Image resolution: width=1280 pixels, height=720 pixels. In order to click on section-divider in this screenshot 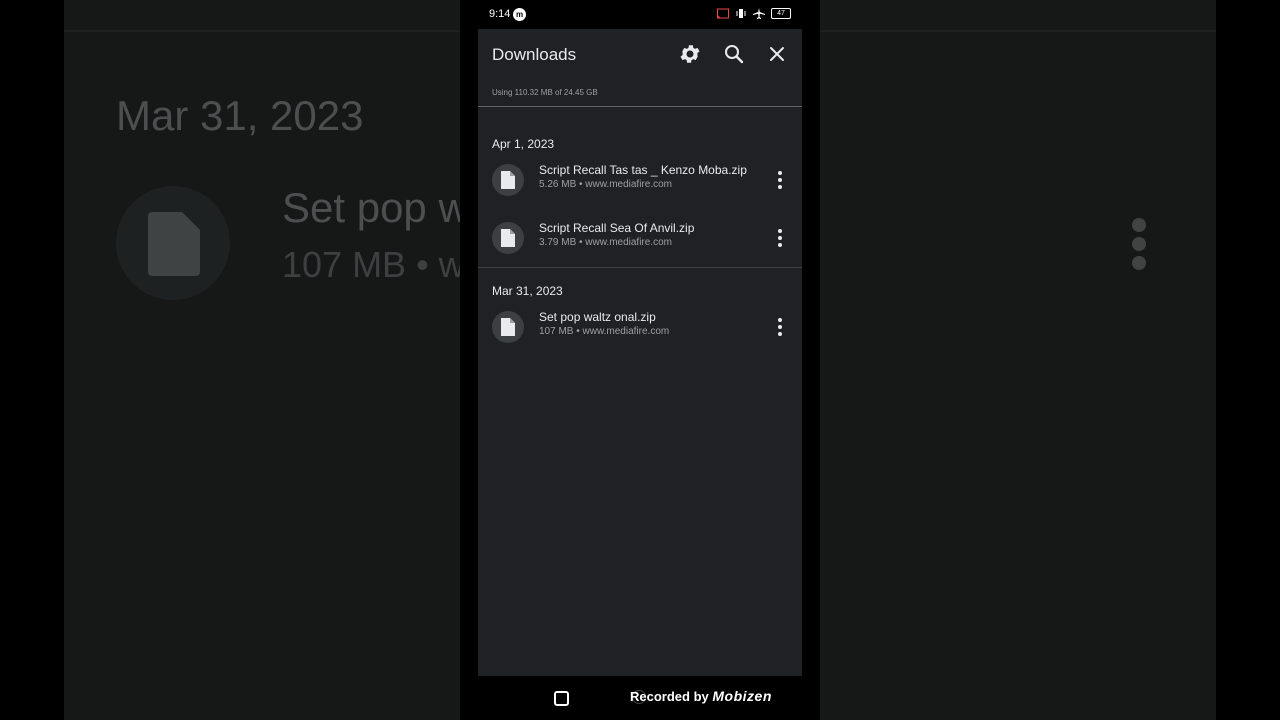, I will do `click(640, 267)`.